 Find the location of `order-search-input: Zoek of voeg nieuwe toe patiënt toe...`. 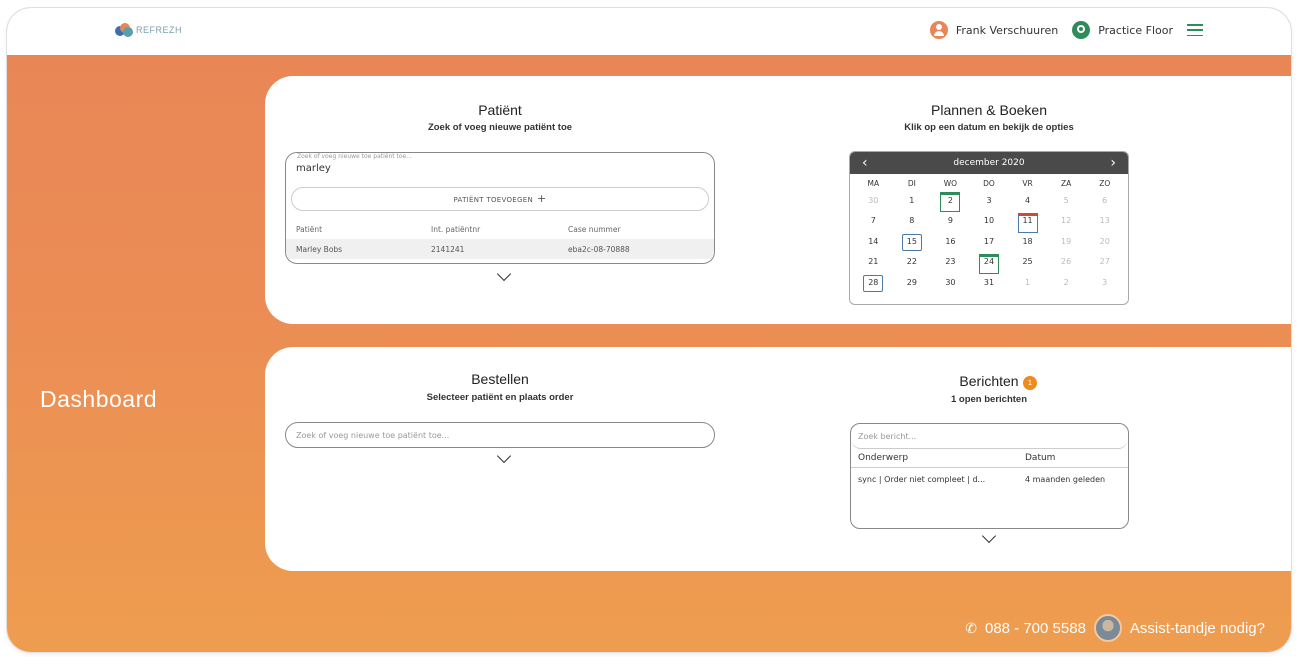

order-search-input: Zoek of voeg nieuwe toe patiënt toe... is located at coordinates (500, 435).